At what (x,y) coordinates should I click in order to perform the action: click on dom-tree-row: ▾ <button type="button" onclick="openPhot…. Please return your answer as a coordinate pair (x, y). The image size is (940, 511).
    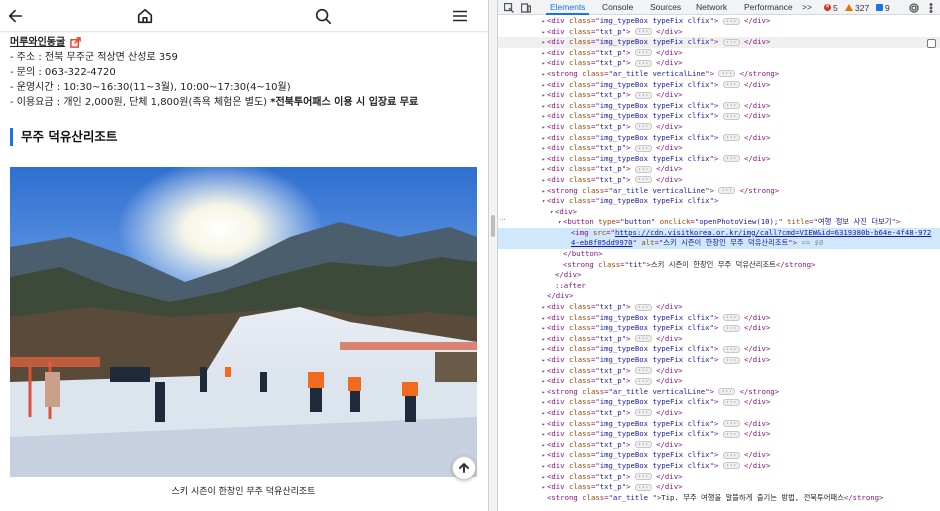
    Looking at the image, I should click on (719, 222).